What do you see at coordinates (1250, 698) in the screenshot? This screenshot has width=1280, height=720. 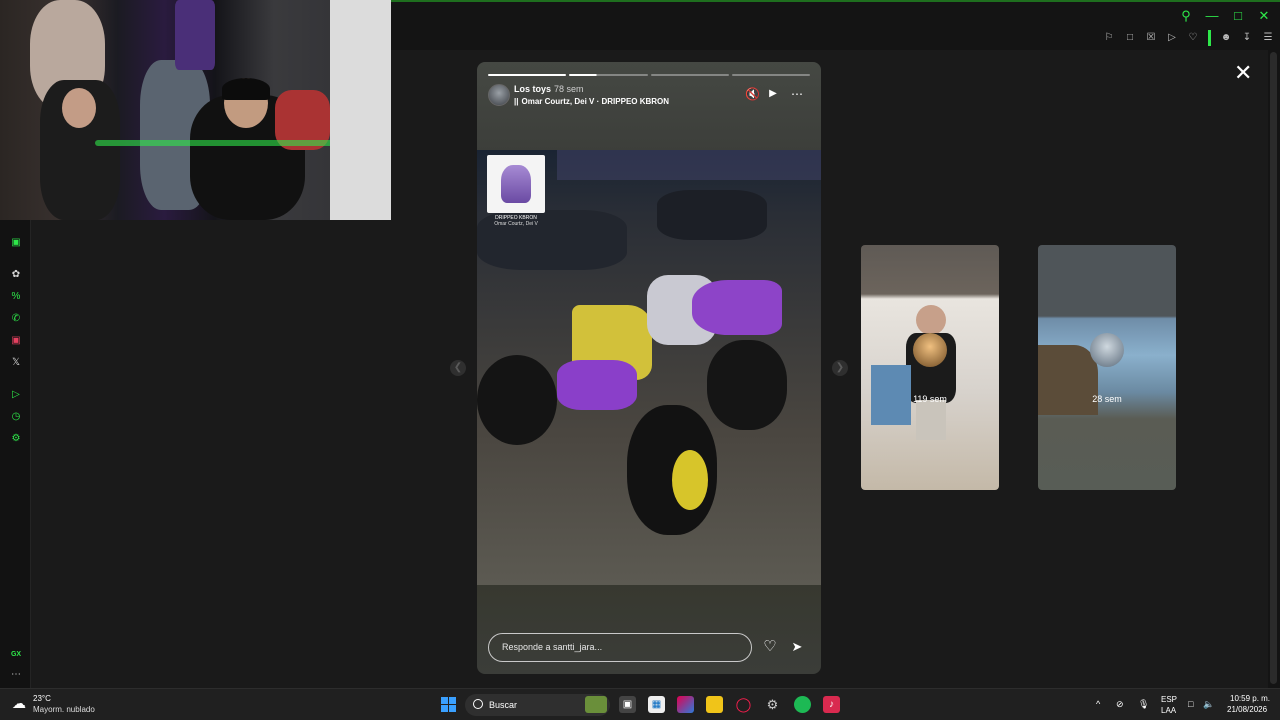 I see `clock-time: 10:59 p. m.` at bounding box center [1250, 698].